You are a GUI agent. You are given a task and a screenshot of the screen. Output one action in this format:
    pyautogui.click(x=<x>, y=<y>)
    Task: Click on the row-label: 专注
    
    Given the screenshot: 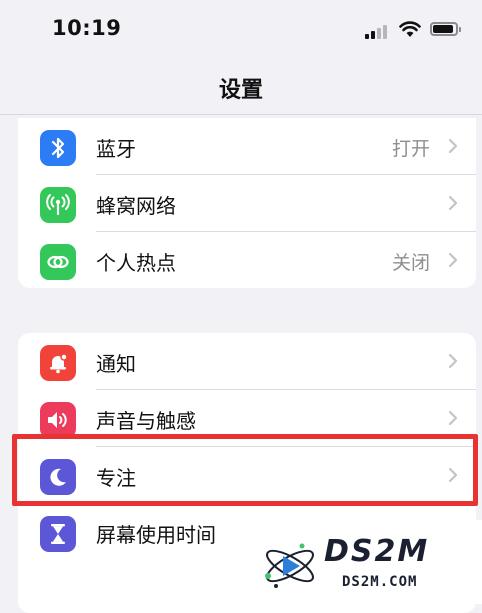 What is the action you would take?
    pyautogui.click(x=116, y=478)
    